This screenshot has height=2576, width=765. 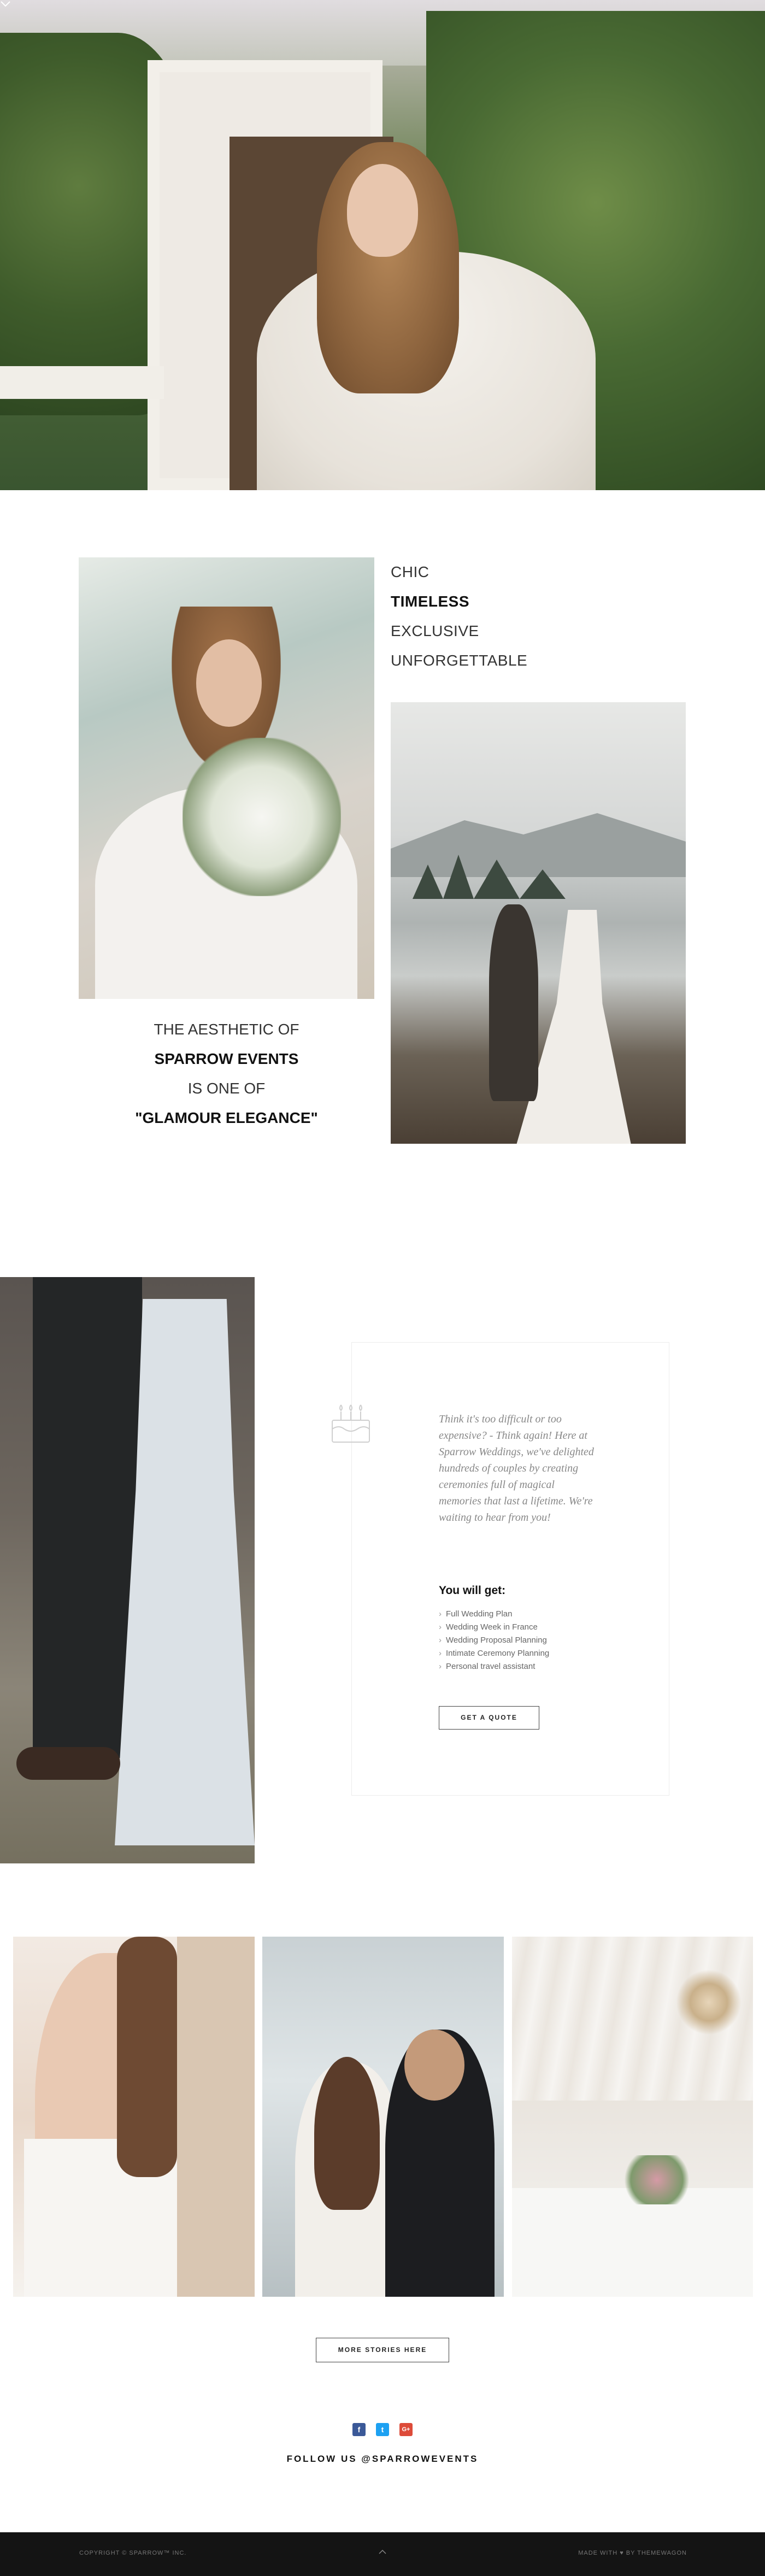 I want to click on more-stories-button: MORE STORIES HERE, so click(x=382, y=2350).